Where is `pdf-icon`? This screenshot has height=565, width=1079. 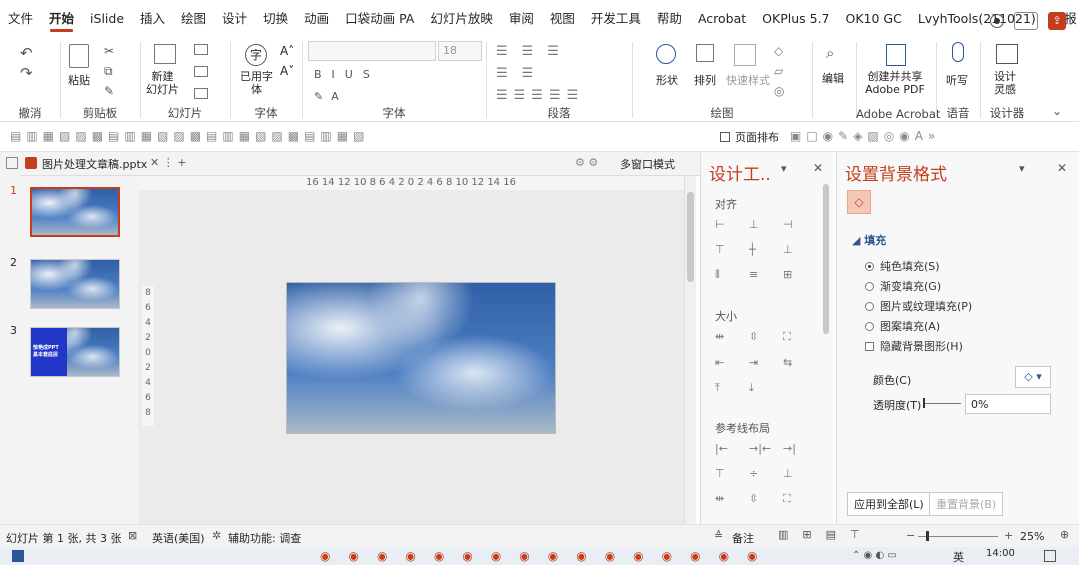 pdf-icon is located at coordinates (896, 55).